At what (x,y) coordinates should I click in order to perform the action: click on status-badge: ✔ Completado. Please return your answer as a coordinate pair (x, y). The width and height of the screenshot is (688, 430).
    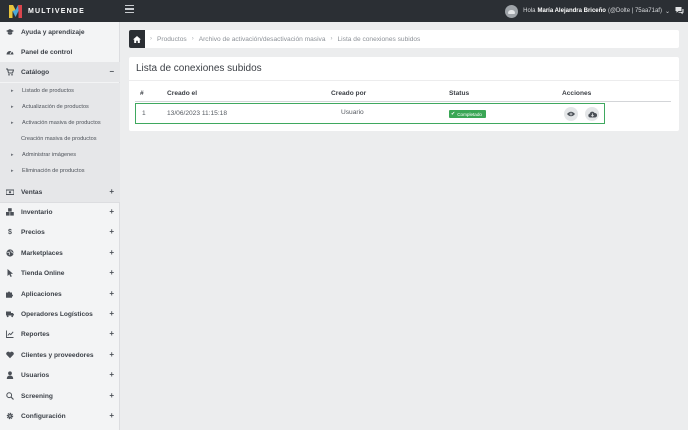
    Looking at the image, I should click on (467, 114).